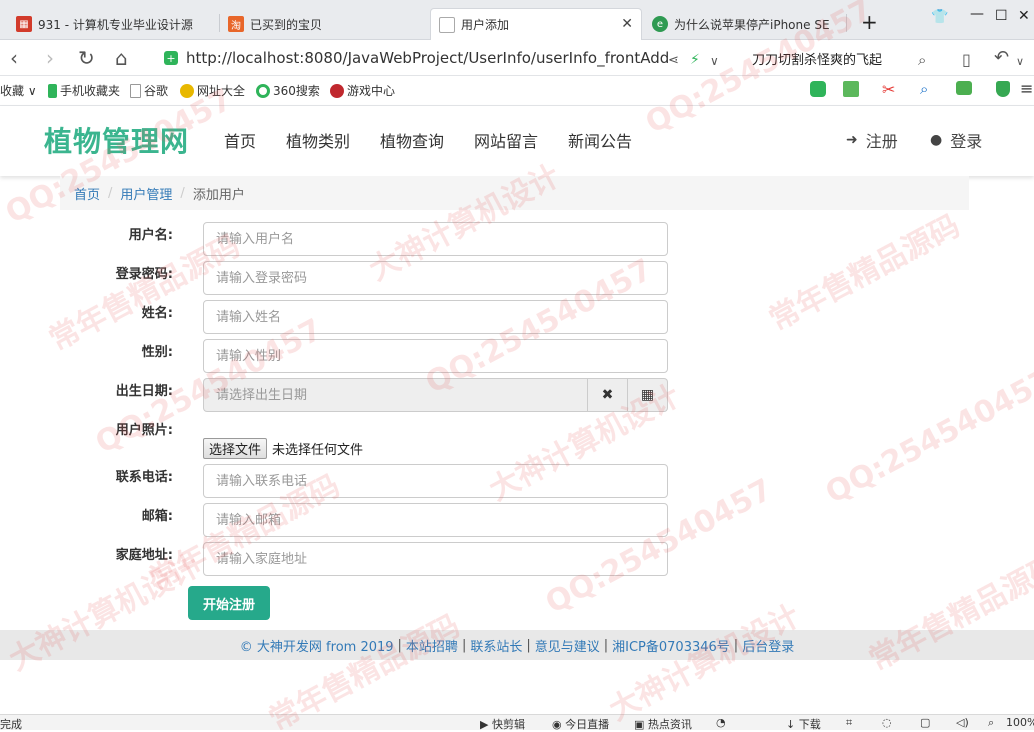 Image resolution: width=1034 pixels, height=732 pixels. Describe the element at coordinates (212, 90) in the screenshot. I see `bookmark-item: 网址大全` at that location.